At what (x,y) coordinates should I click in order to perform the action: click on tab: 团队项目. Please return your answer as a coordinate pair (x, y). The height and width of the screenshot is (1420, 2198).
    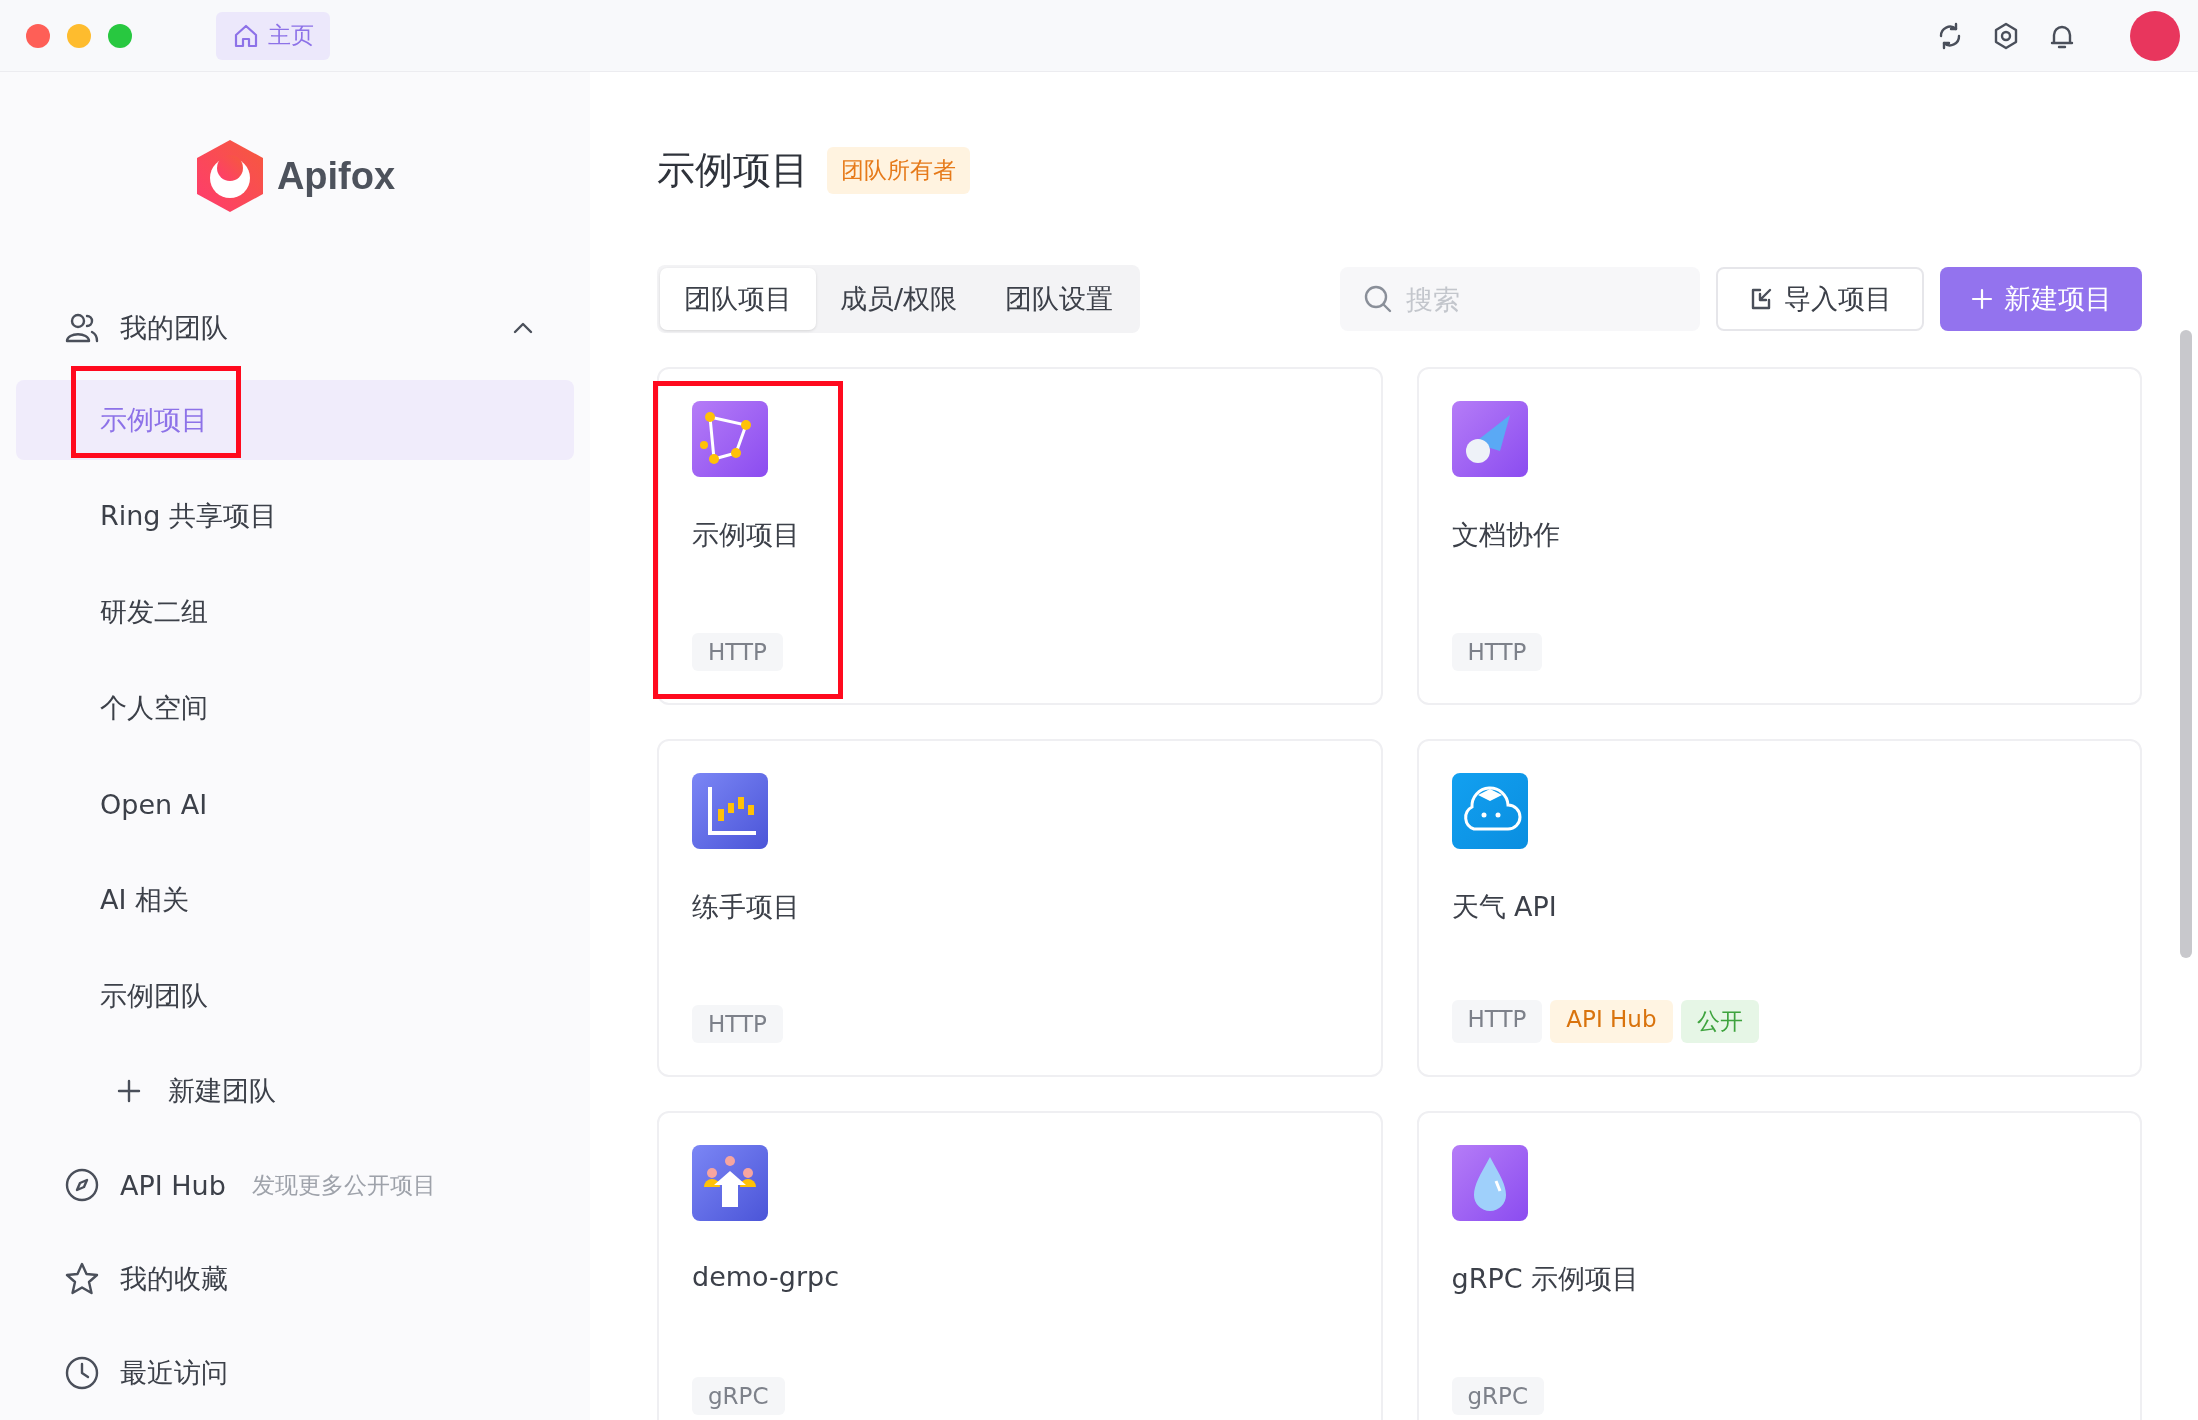
    Looking at the image, I should click on (738, 299).